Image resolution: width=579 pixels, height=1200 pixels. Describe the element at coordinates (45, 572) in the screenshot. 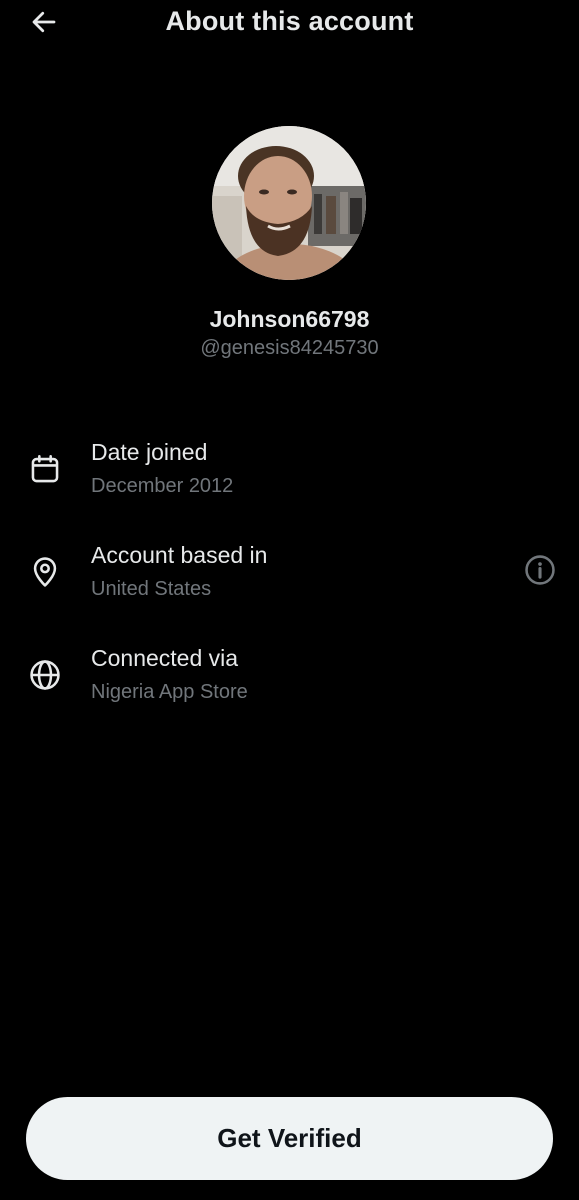

I see `location-pin-icon` at that location.